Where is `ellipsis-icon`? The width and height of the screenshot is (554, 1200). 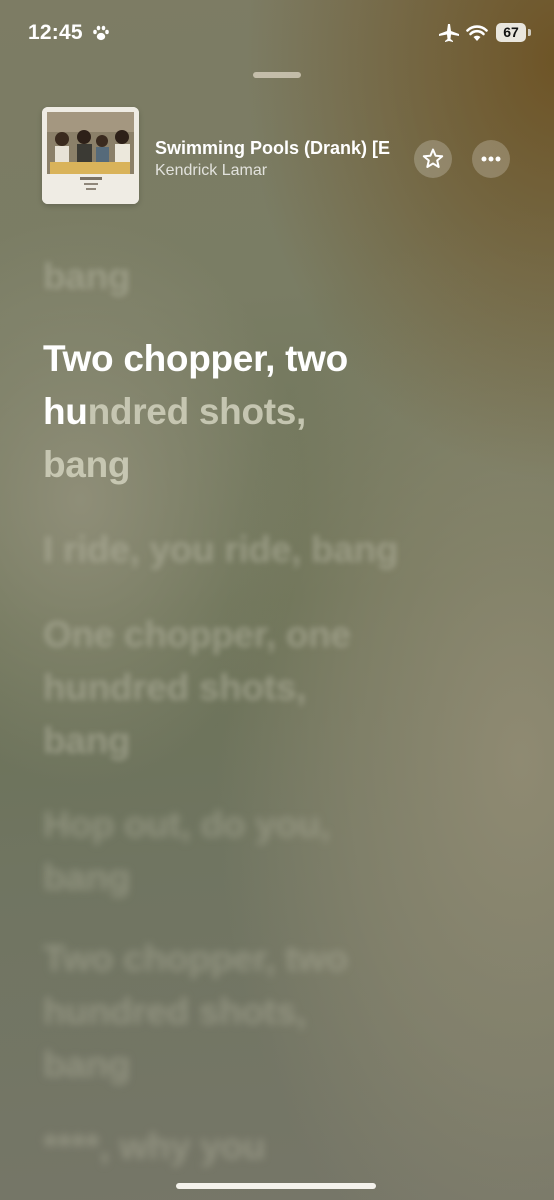
ellipsis-icon is located at coordinates (491, 159).